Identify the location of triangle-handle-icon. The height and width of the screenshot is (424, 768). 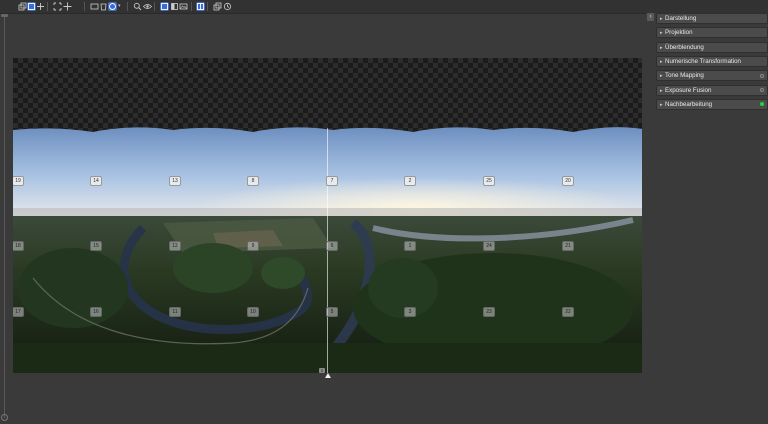
(328, 375).